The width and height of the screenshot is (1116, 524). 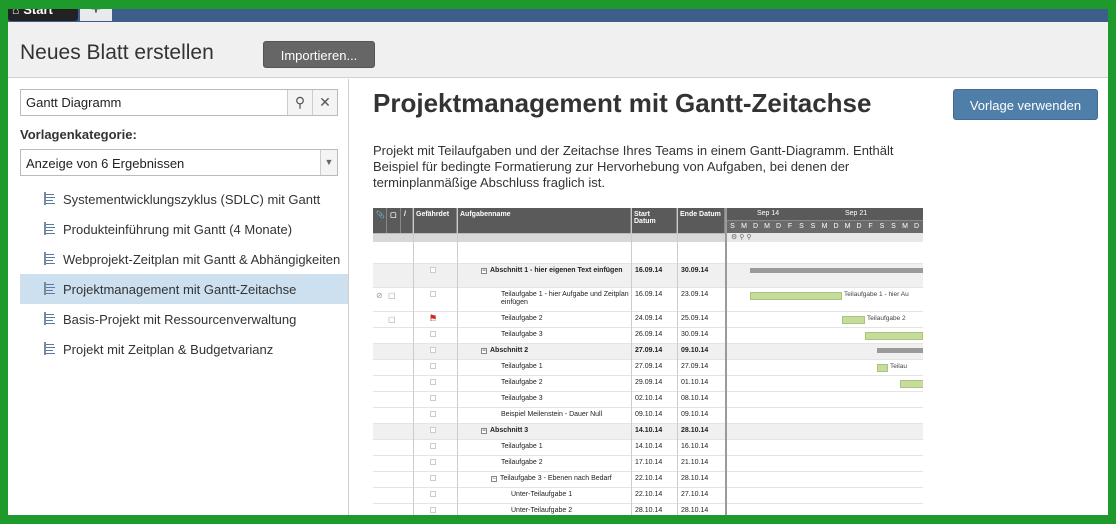 What do you see at coordinates (380, 220) in the screenshot?
I see `attachment-col-icon: 📎` at bounding box center [380, 220].